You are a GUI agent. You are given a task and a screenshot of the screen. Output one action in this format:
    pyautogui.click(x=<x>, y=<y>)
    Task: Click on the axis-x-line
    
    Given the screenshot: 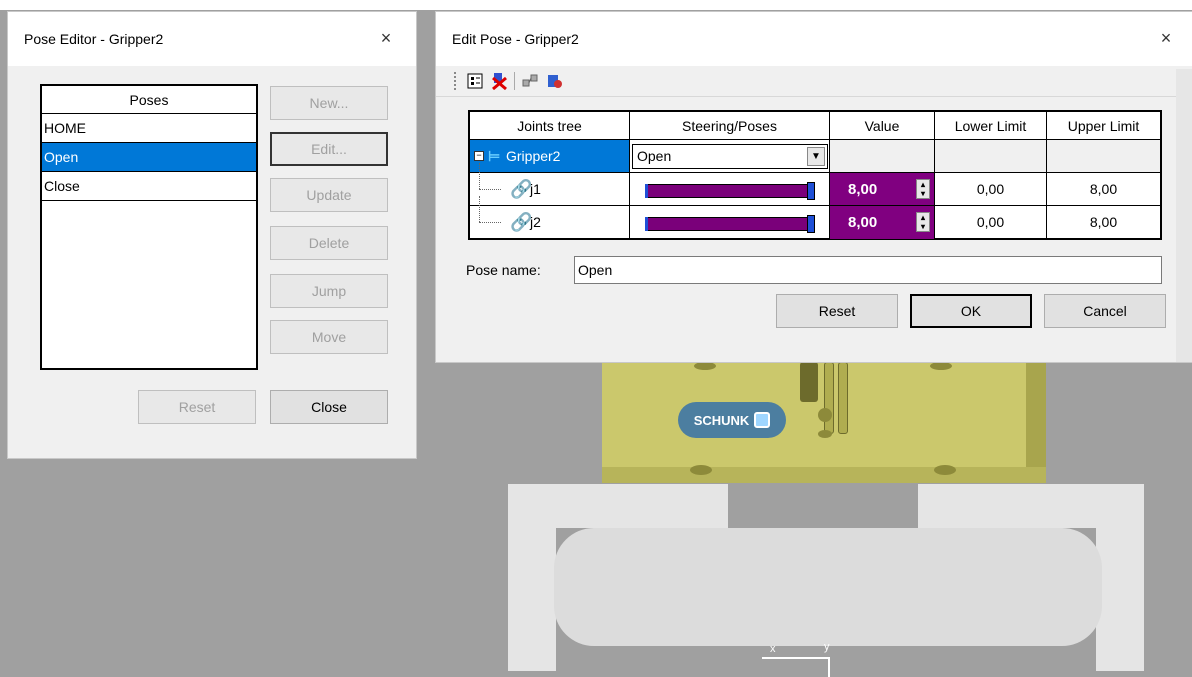 What is the action you would take?
    pyautogui.click(x=796, y=658)
    